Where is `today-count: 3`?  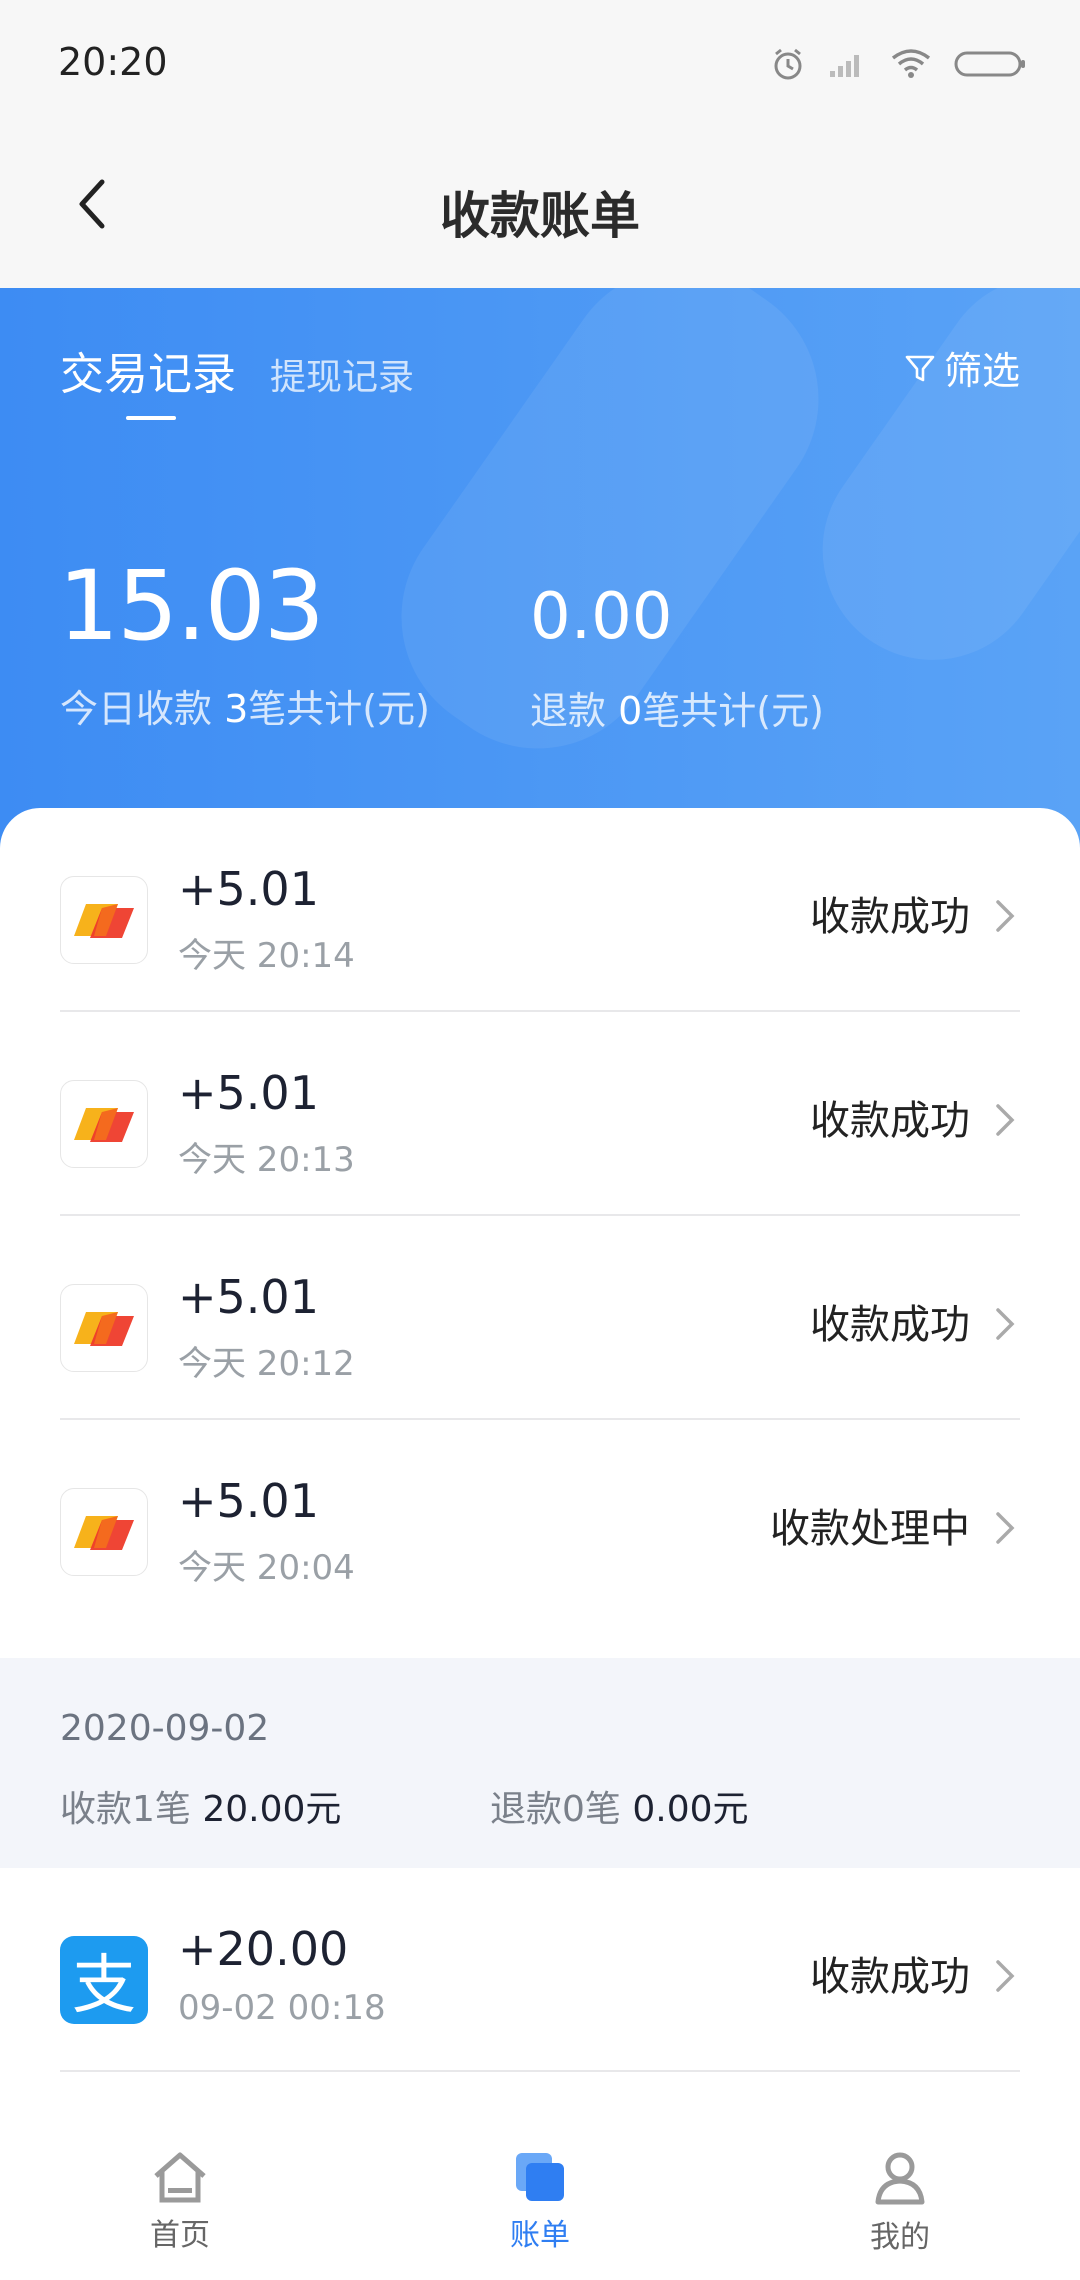 today-count: 3 is located at coordinates (236, 709).